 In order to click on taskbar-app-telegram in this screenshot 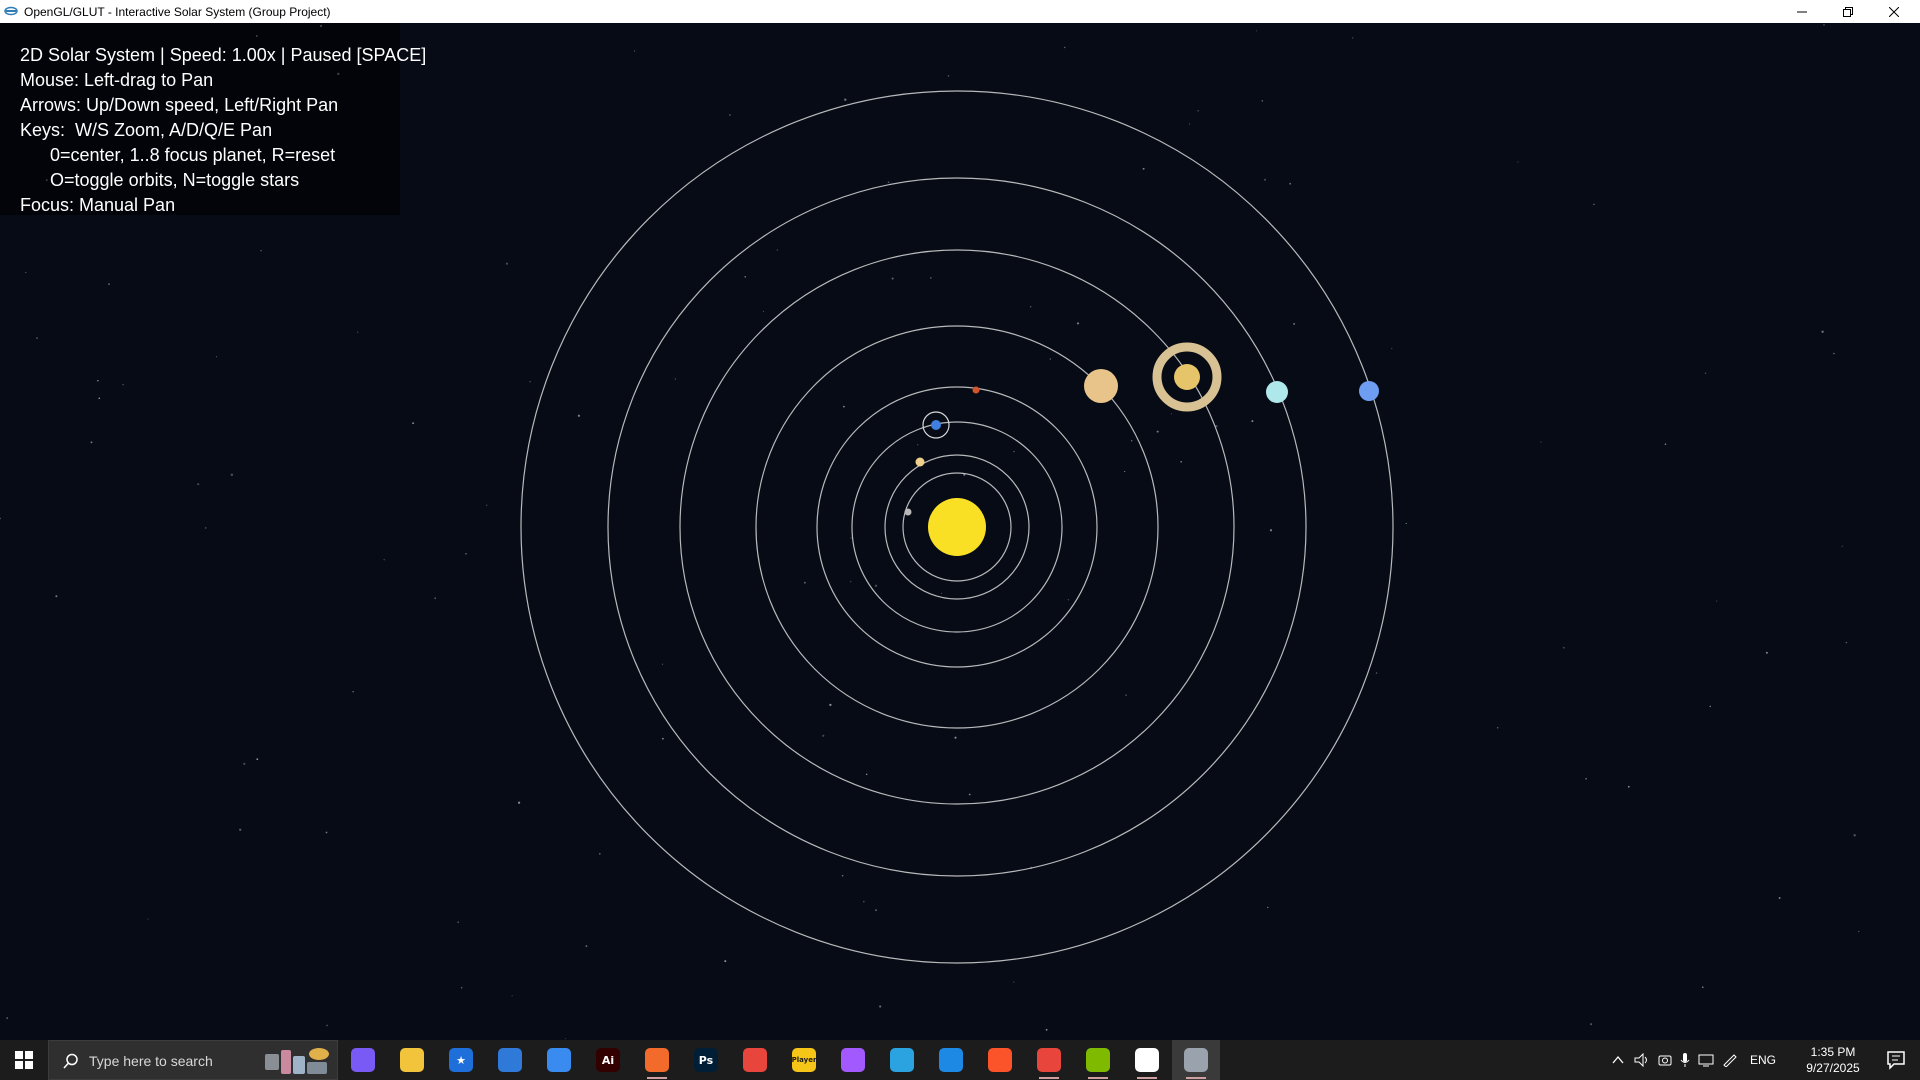, I will do `click(902, 1060)`.